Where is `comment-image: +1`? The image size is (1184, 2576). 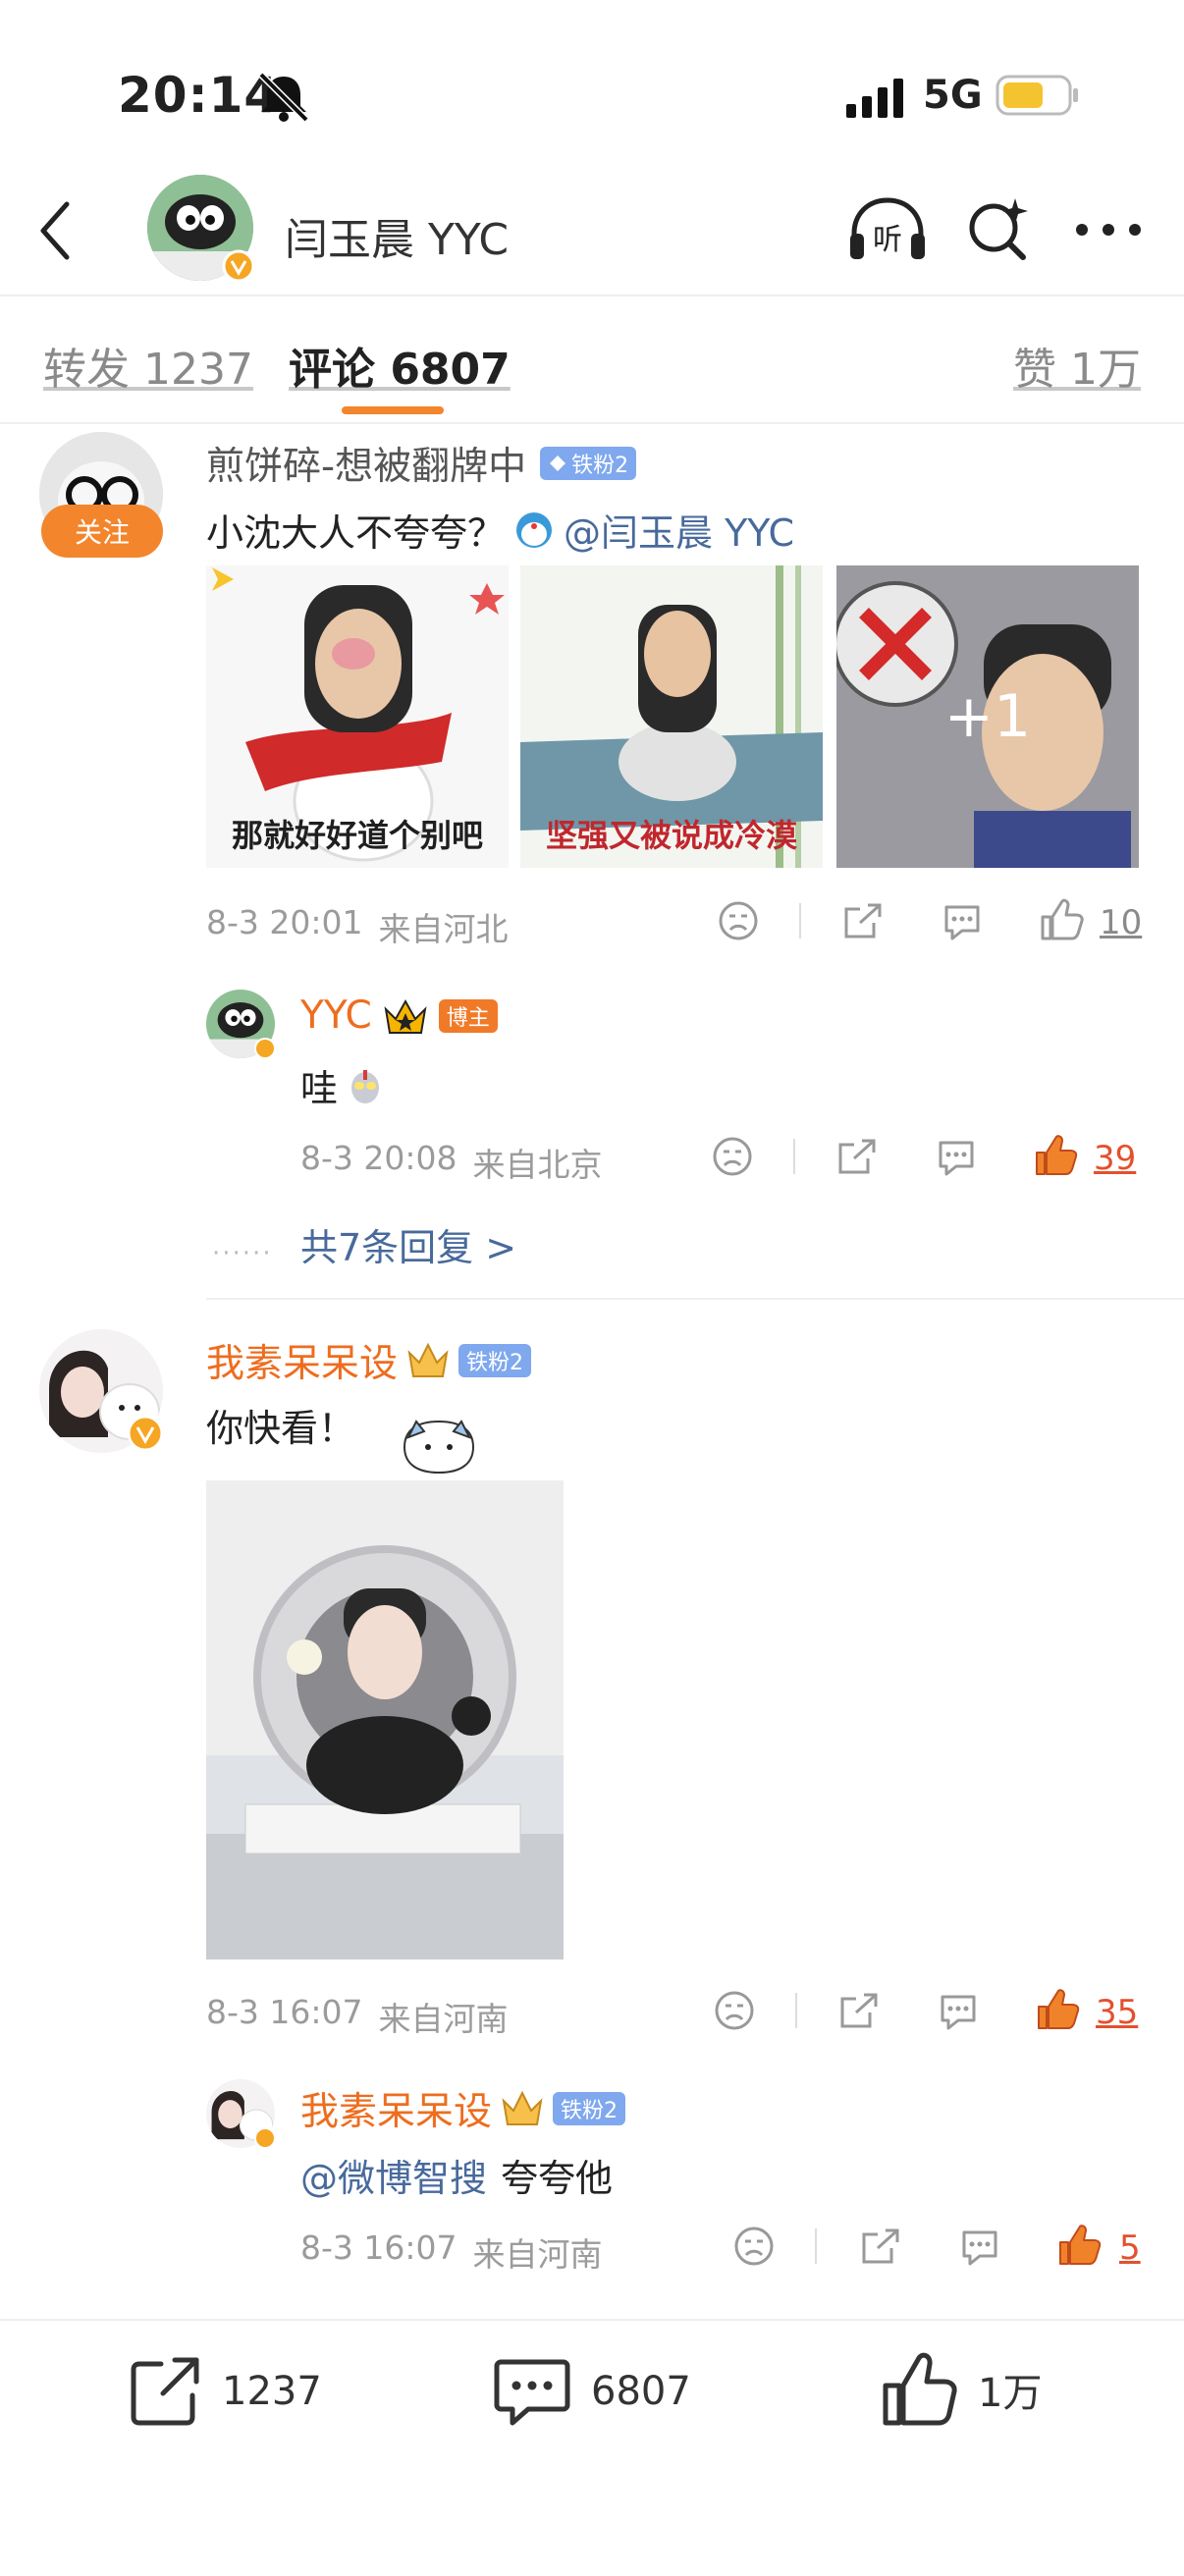 comment-image: +1 is located at coordinates (987, 716).